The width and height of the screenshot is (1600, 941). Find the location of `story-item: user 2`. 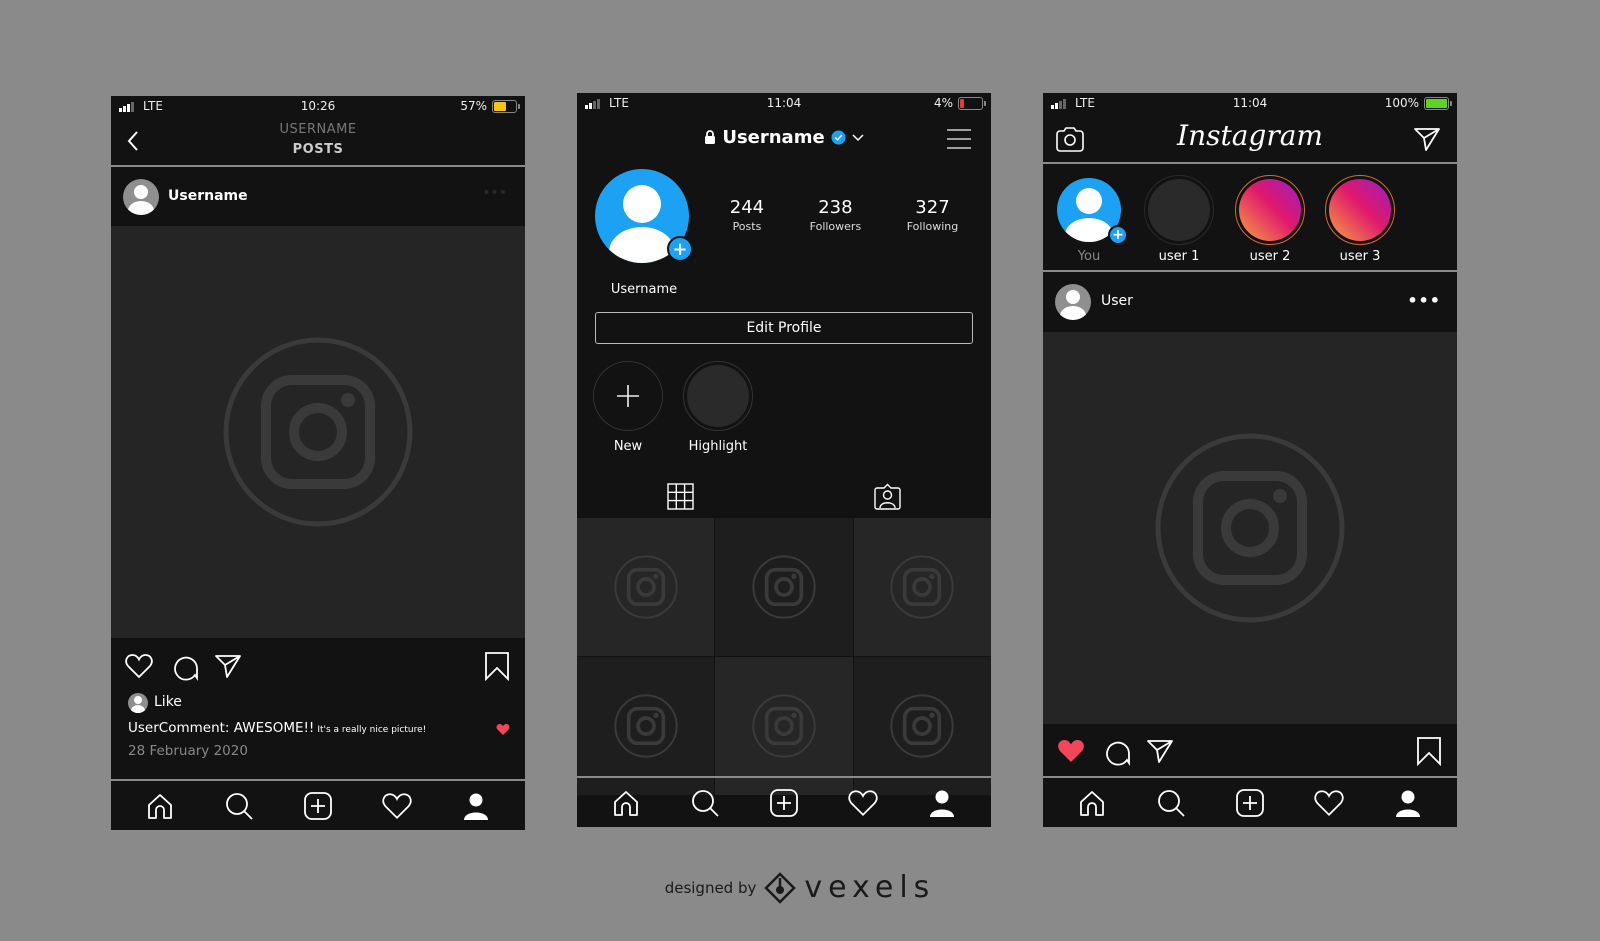

story-item: user 2 is located at coordinates (1270, 219).